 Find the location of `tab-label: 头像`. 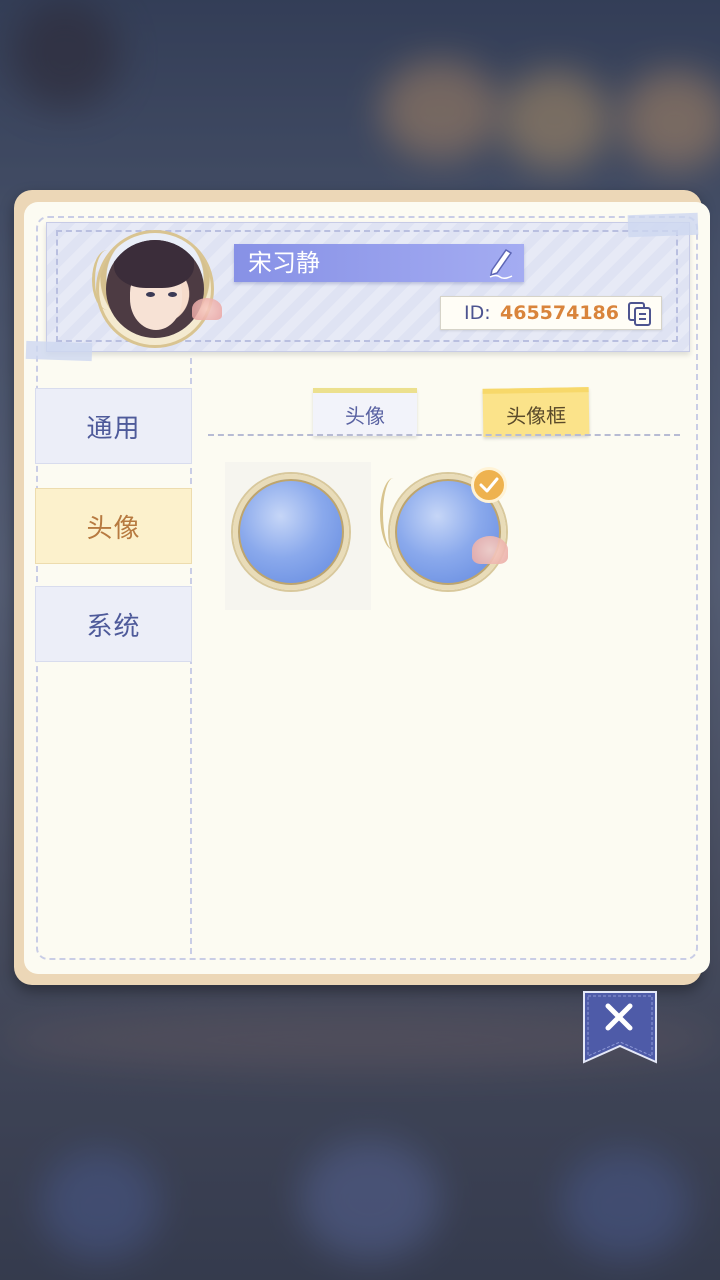

tab-label: 头像 is located at coordinates (365, 416).